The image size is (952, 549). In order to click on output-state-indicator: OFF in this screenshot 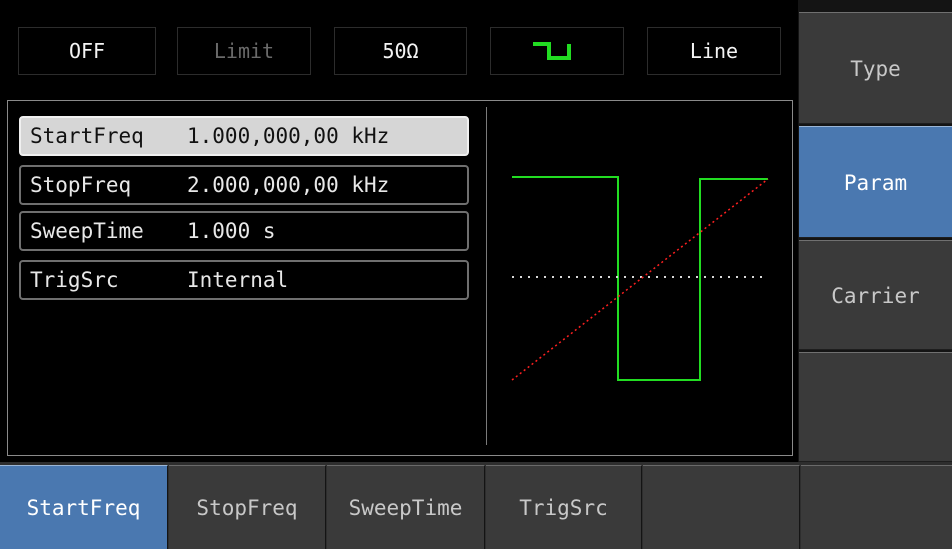, I will do `click(87, 51)`.